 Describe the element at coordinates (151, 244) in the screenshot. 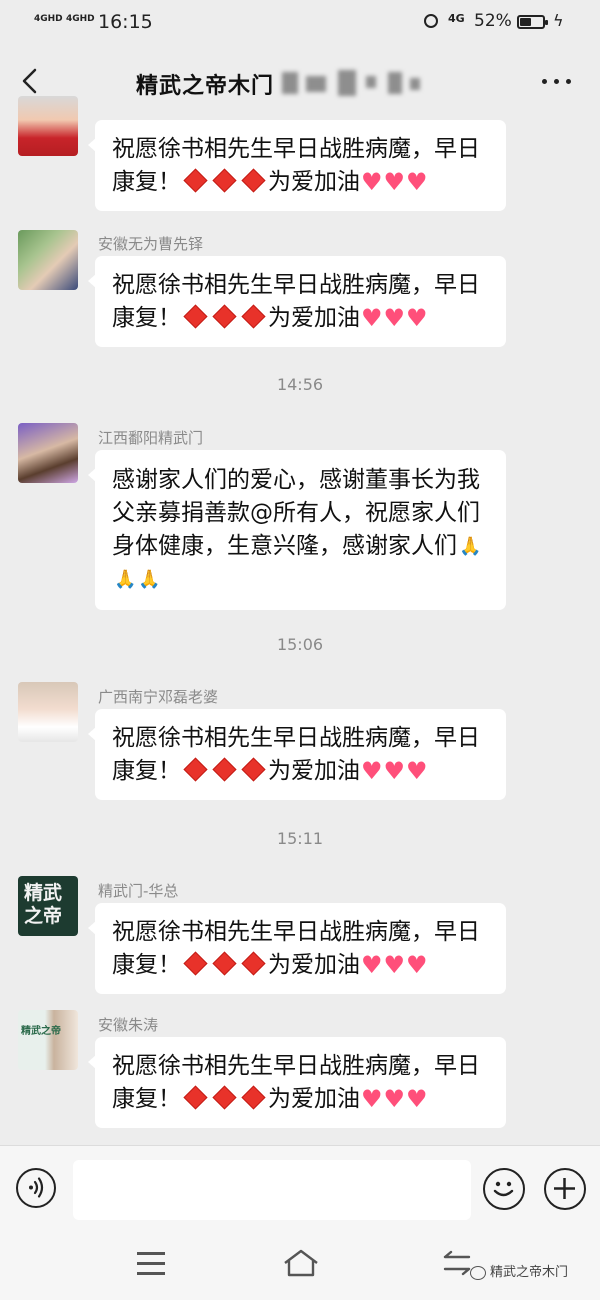

I see `sender-name: 安徽无为曹先铎` at that location.